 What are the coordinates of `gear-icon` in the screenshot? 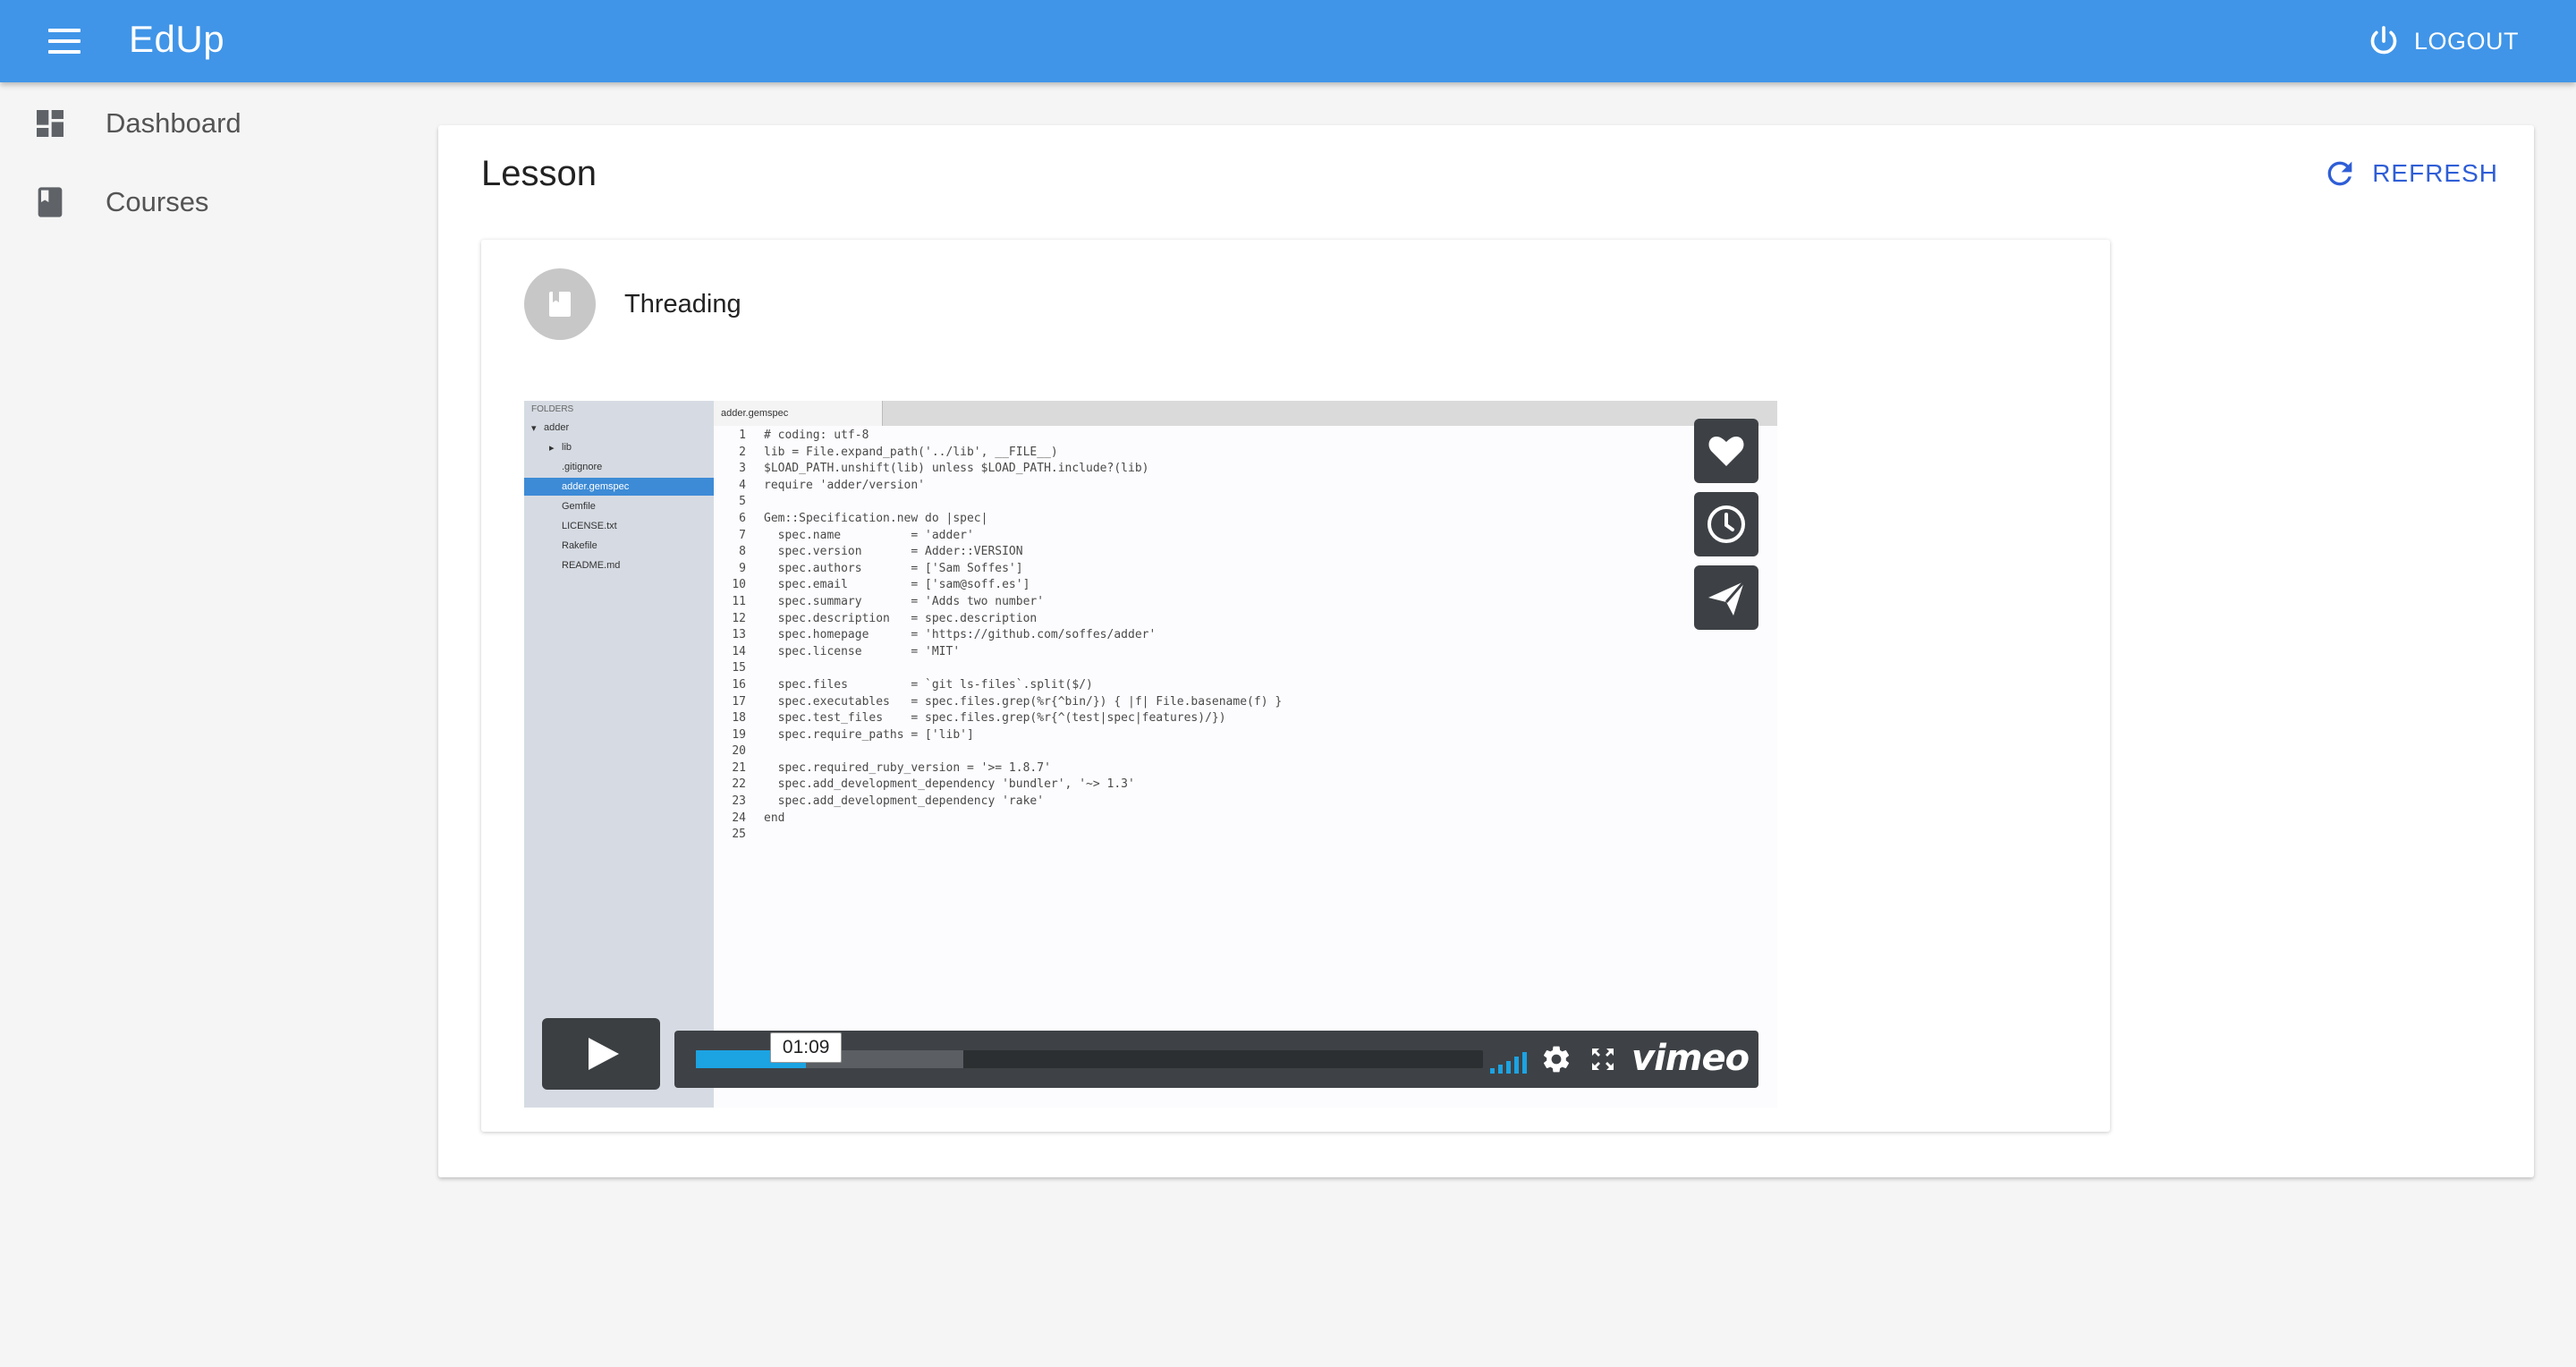 It's located at (1556, 1059).